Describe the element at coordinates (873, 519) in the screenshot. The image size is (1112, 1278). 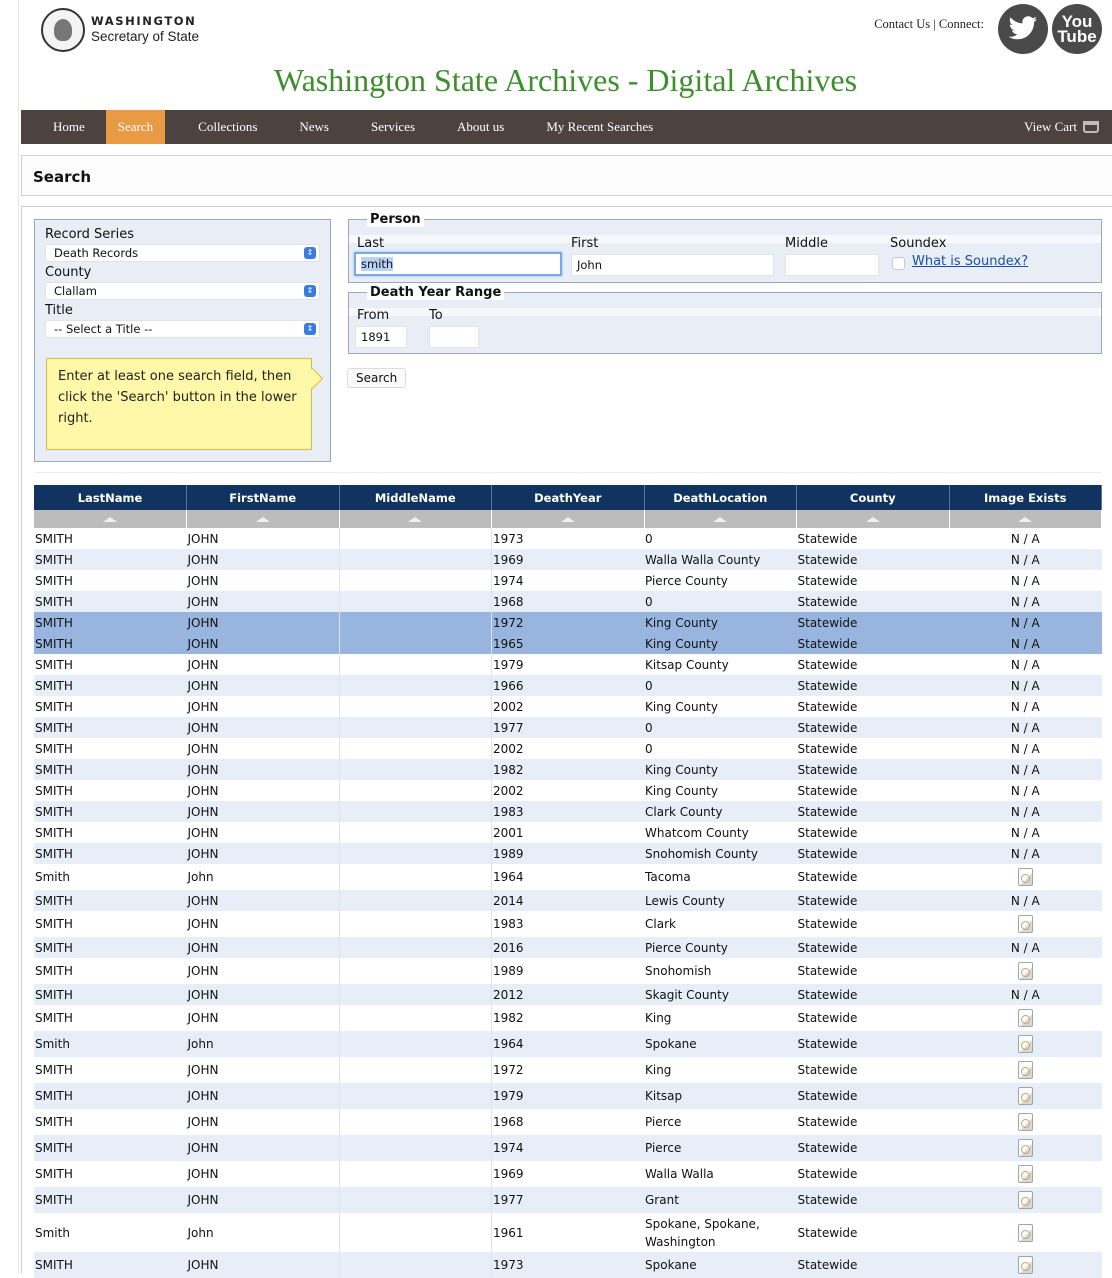
I see `sort-county` at that location.